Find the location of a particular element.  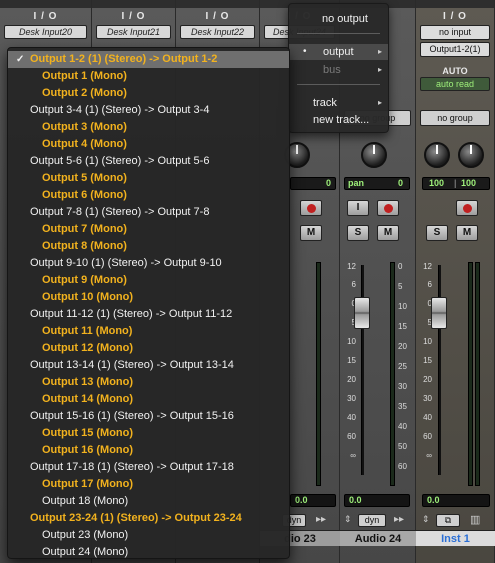

menu-item-bus: bus ▸ is located at coordinates (338, 70).